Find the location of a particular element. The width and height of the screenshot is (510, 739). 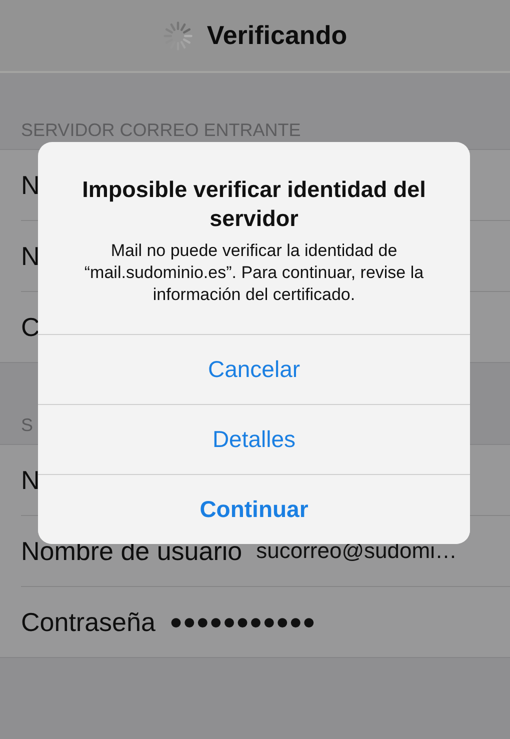

alert-message: Mail no puede verificar la identidad de “mail.sudominio.es”. Para continuar, revise la información del certificado. is located at coordinates (254, 273).